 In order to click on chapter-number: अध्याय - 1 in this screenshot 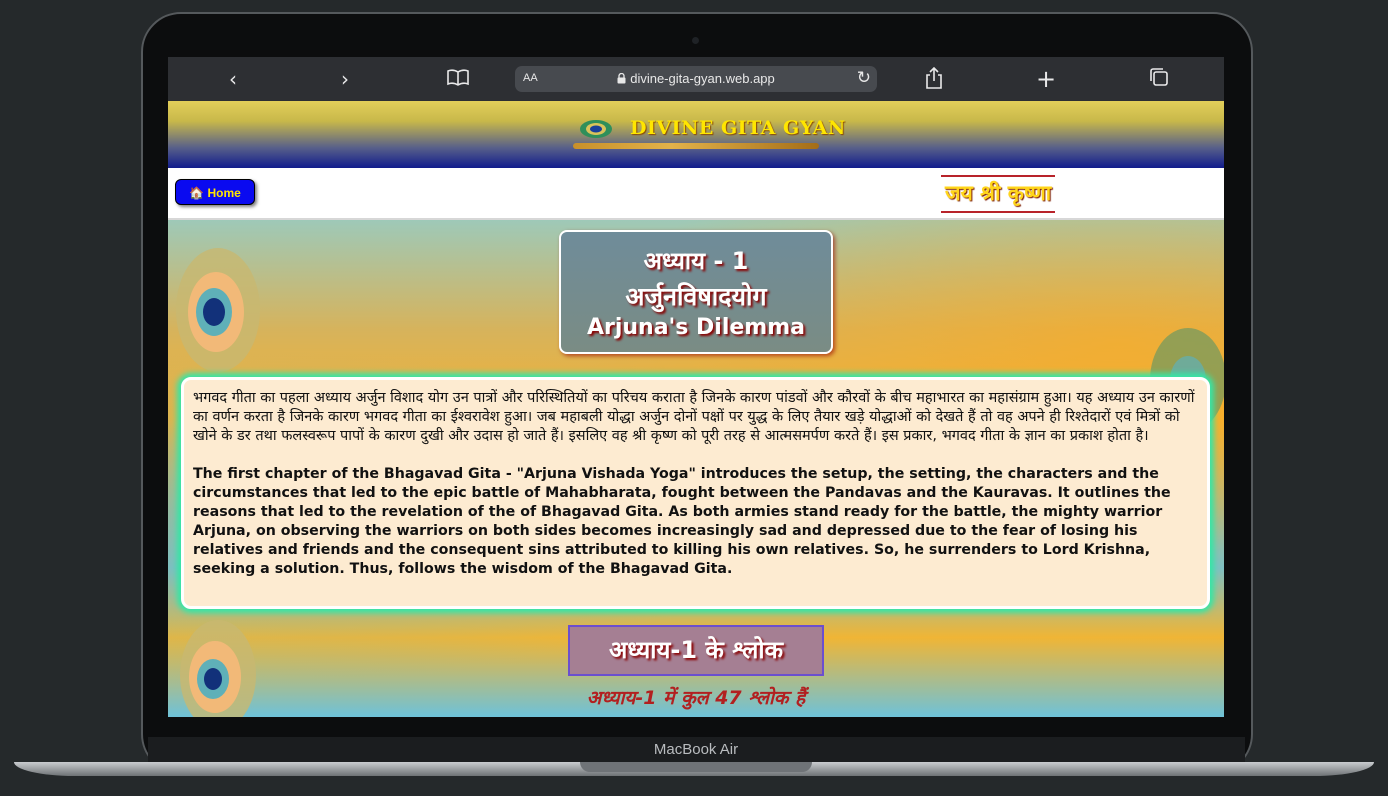, I will do `click(696, 261)`.